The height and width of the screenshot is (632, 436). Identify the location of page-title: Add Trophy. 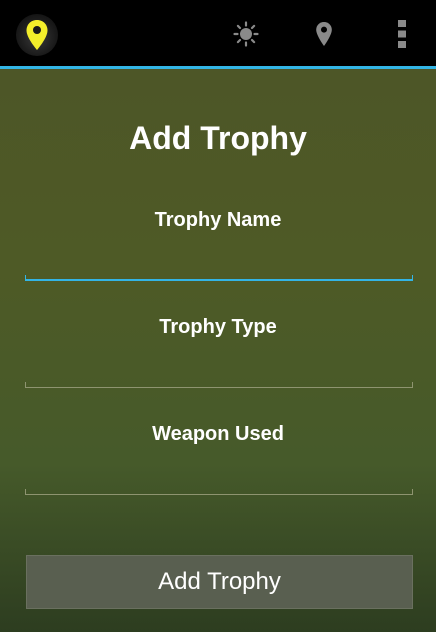
(218, 138).